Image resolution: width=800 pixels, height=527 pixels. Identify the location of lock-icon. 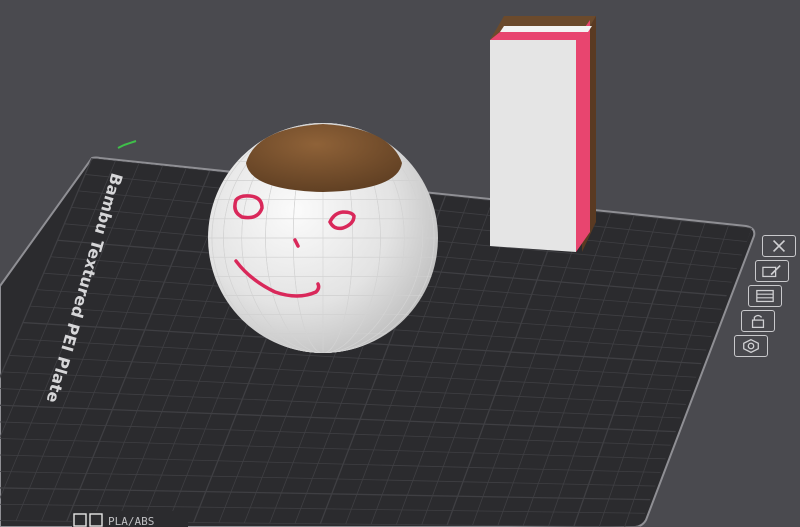
(758, 321).